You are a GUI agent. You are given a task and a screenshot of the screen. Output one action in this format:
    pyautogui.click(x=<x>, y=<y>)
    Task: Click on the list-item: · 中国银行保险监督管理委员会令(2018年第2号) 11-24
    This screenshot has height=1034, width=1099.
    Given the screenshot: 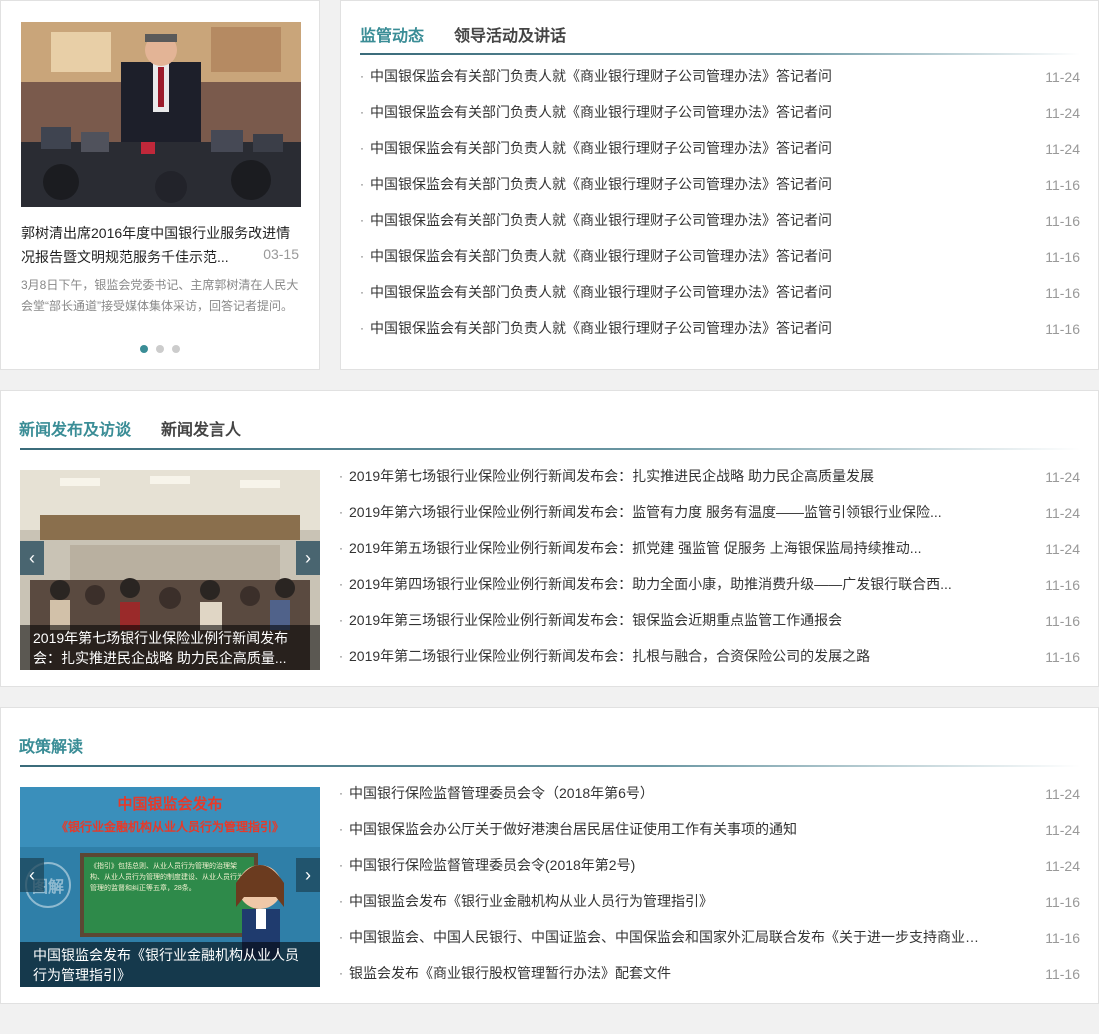 What is the action you would take?
    pyautogui.click(x=709, y=865)
    